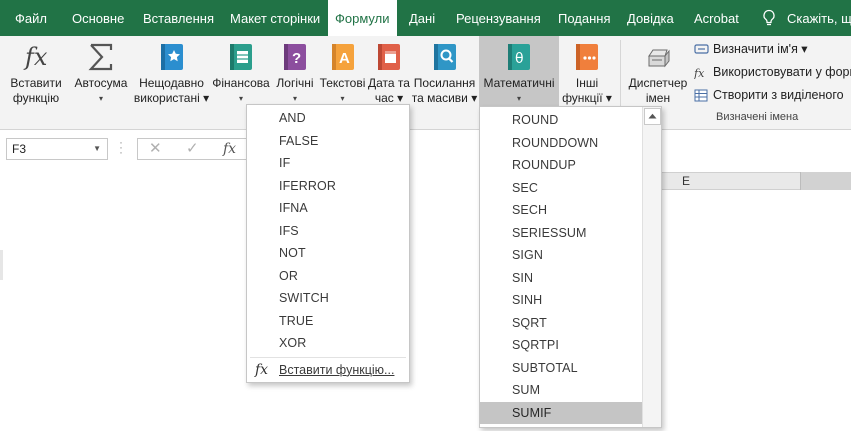  I want to click on menu-item-roundup: ROUNDUP, so click(561, 165).